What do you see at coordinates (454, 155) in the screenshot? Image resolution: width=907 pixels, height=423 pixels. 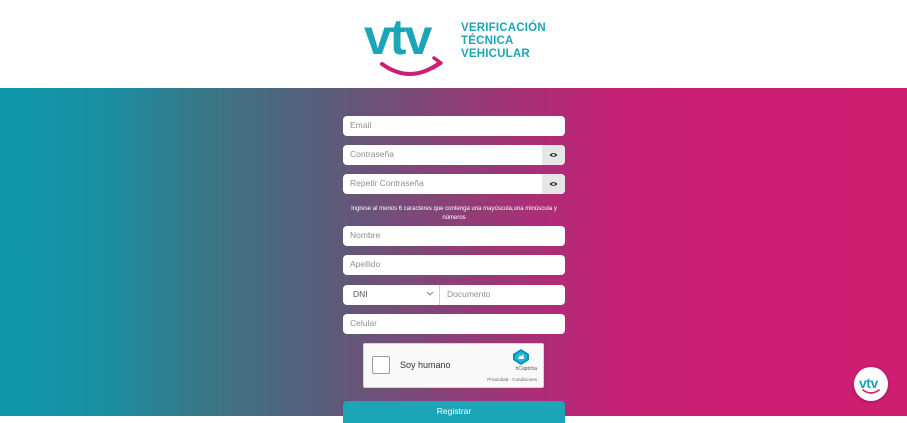 I see `password-field: Contraseña` at bounding box center [454, 155].